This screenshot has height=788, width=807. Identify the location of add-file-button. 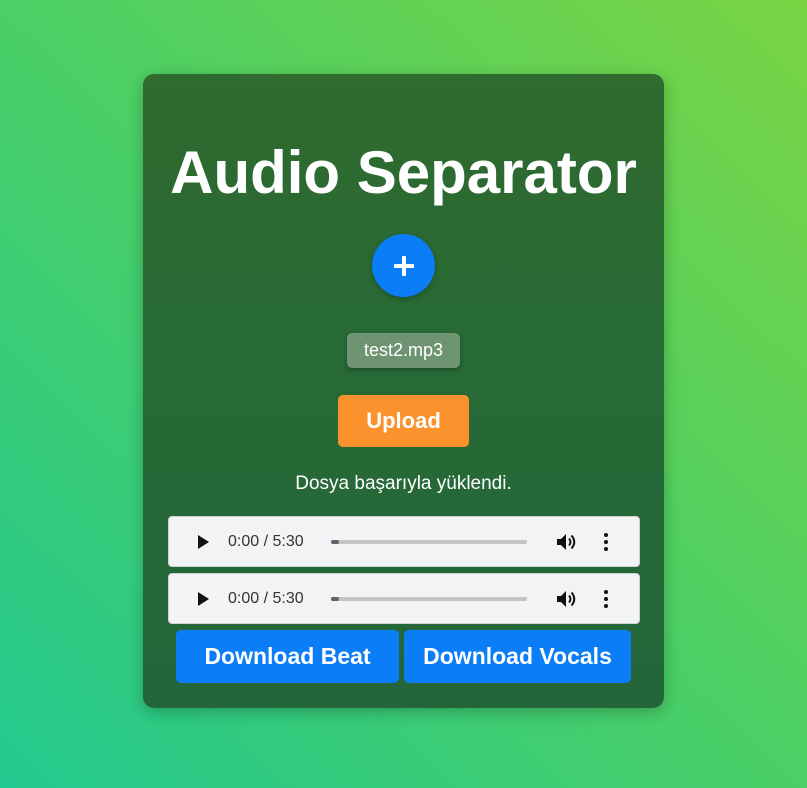
(403, 265).